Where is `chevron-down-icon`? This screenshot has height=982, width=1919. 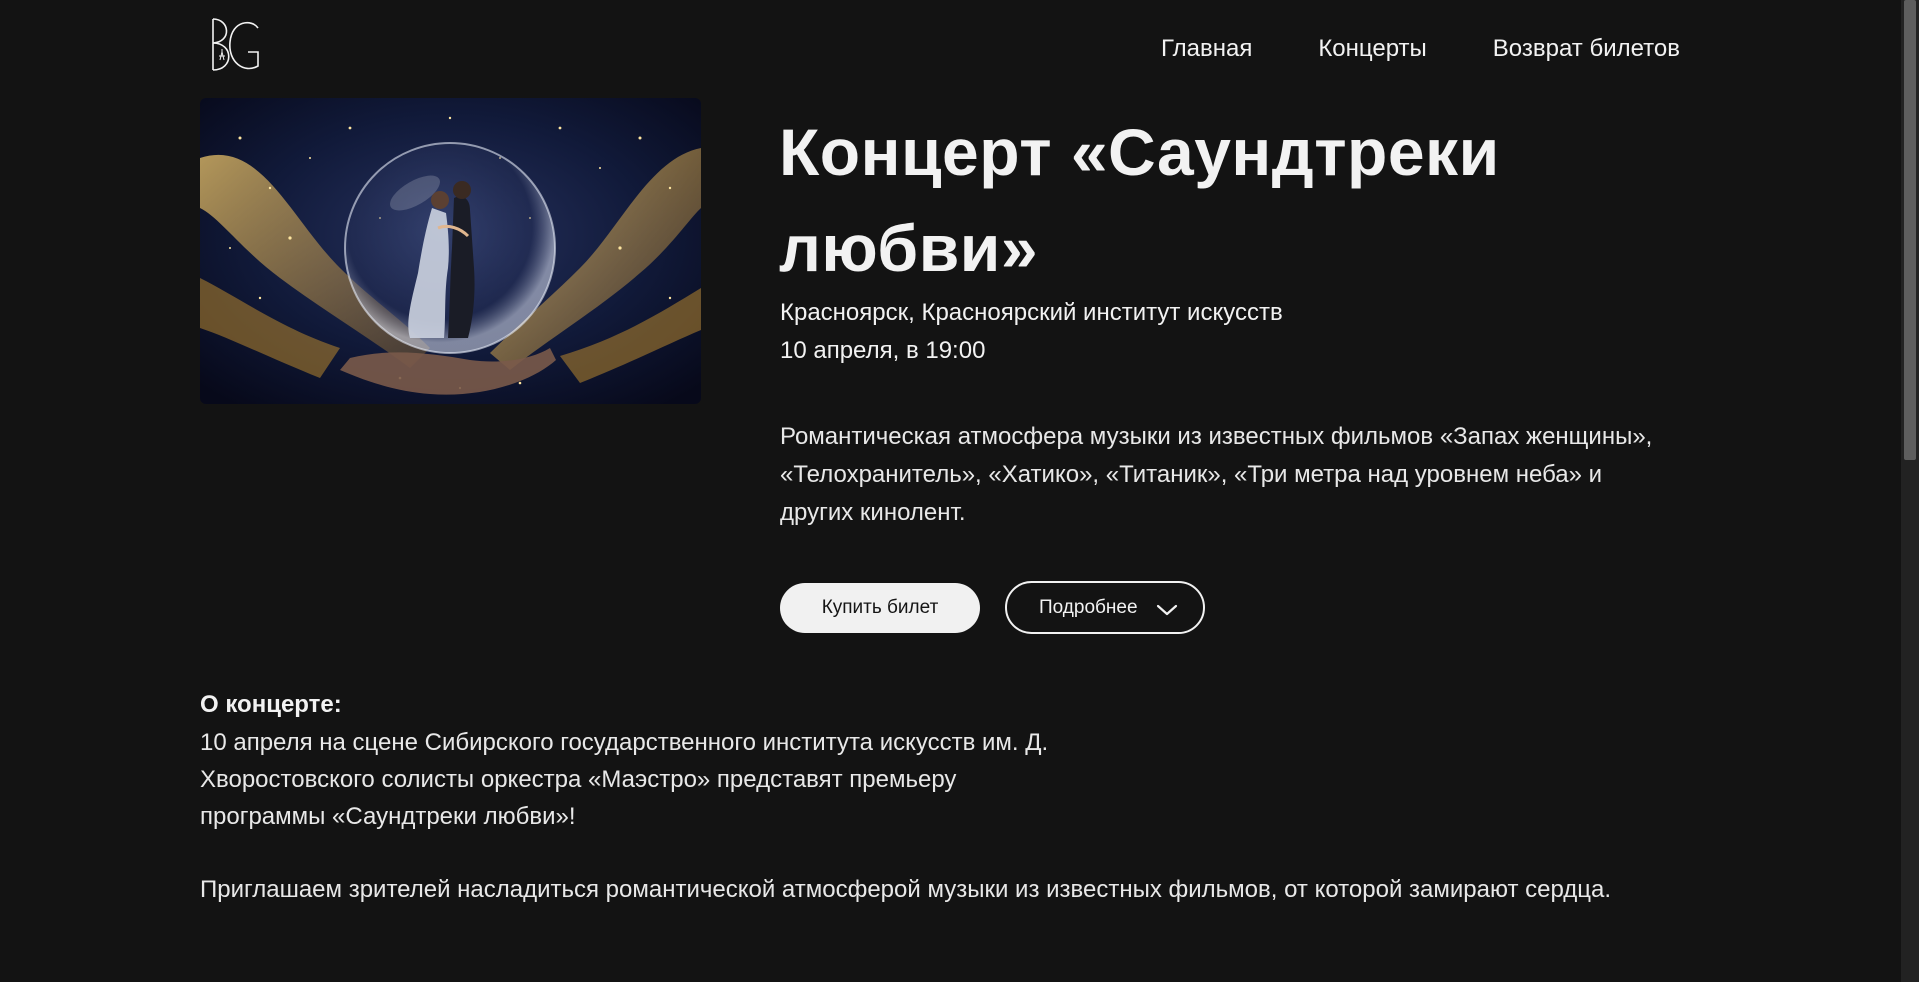 chevron-down-icon is located at coordinates (1167, 608).